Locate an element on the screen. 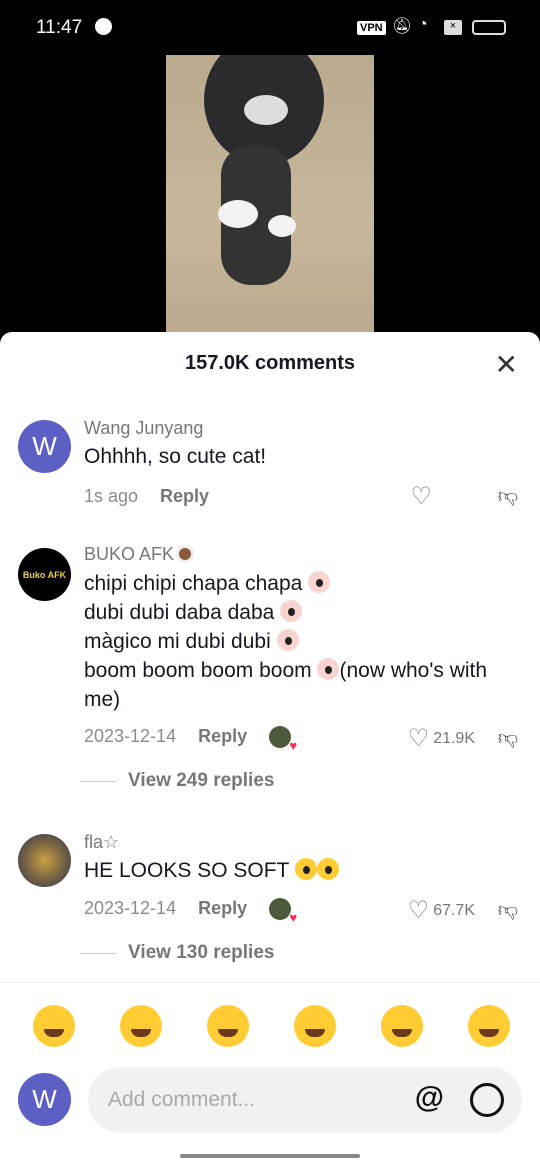 The image size is (540, 1170). wifi-icon: ◔ is located at coordinates (423, 24).